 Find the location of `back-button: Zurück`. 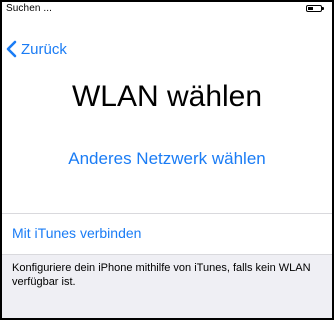

back-button: Zurück is located at coordinates (36, 49).